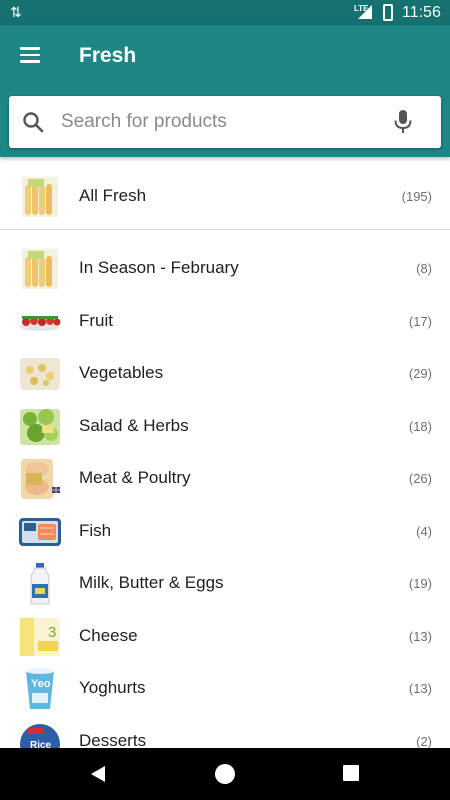  Describe the element at coordinates (225, 585) in the screenshot. I see `list-item-milk-butter-eggs: Milk, Butter & Eggs (19)` at that location.